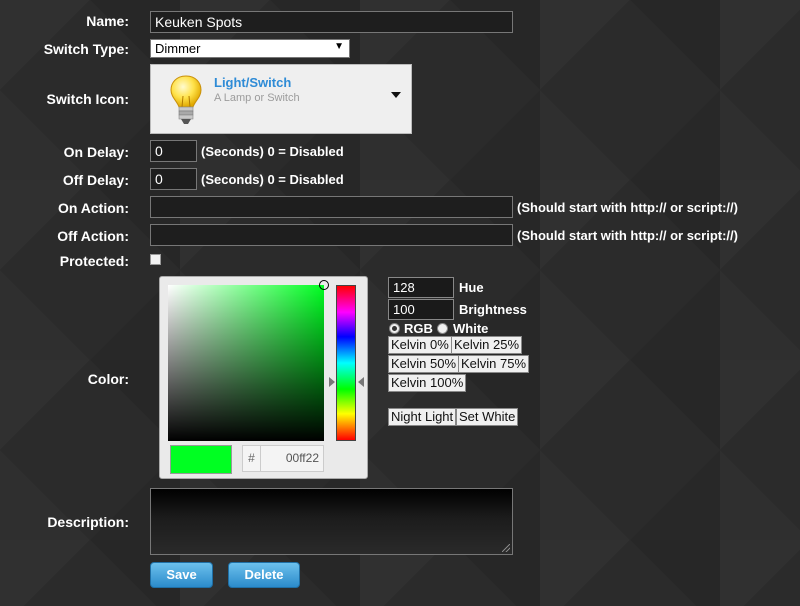 This screenshot has height=606, width=800. What do you see at coordinates (173, 151) in the screenshot?
I see `on-delay-input: 0` at bounding box center [173, 151].